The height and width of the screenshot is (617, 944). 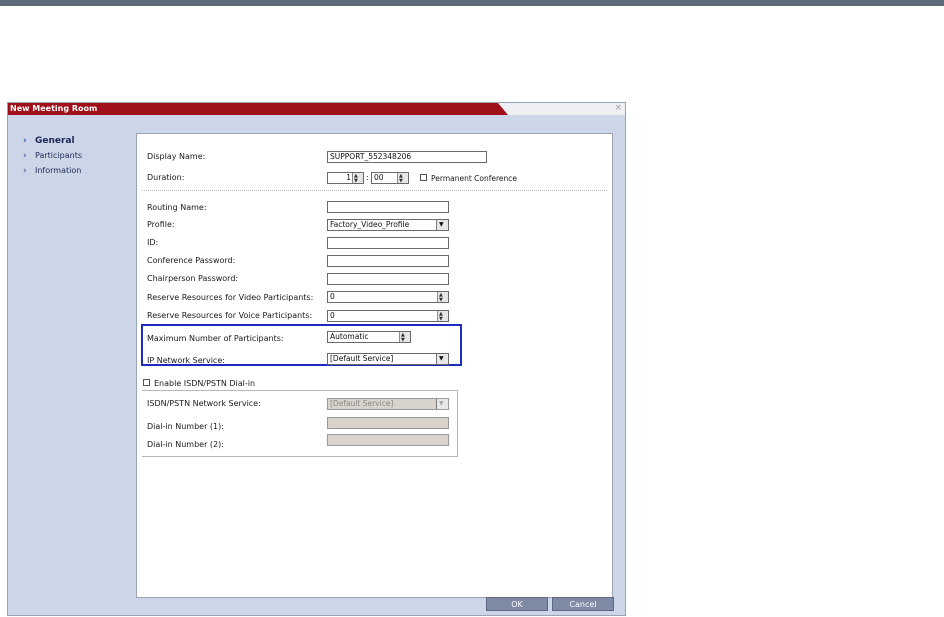 I want to click on nav-item-general: › General, so click(x=52, y=142).